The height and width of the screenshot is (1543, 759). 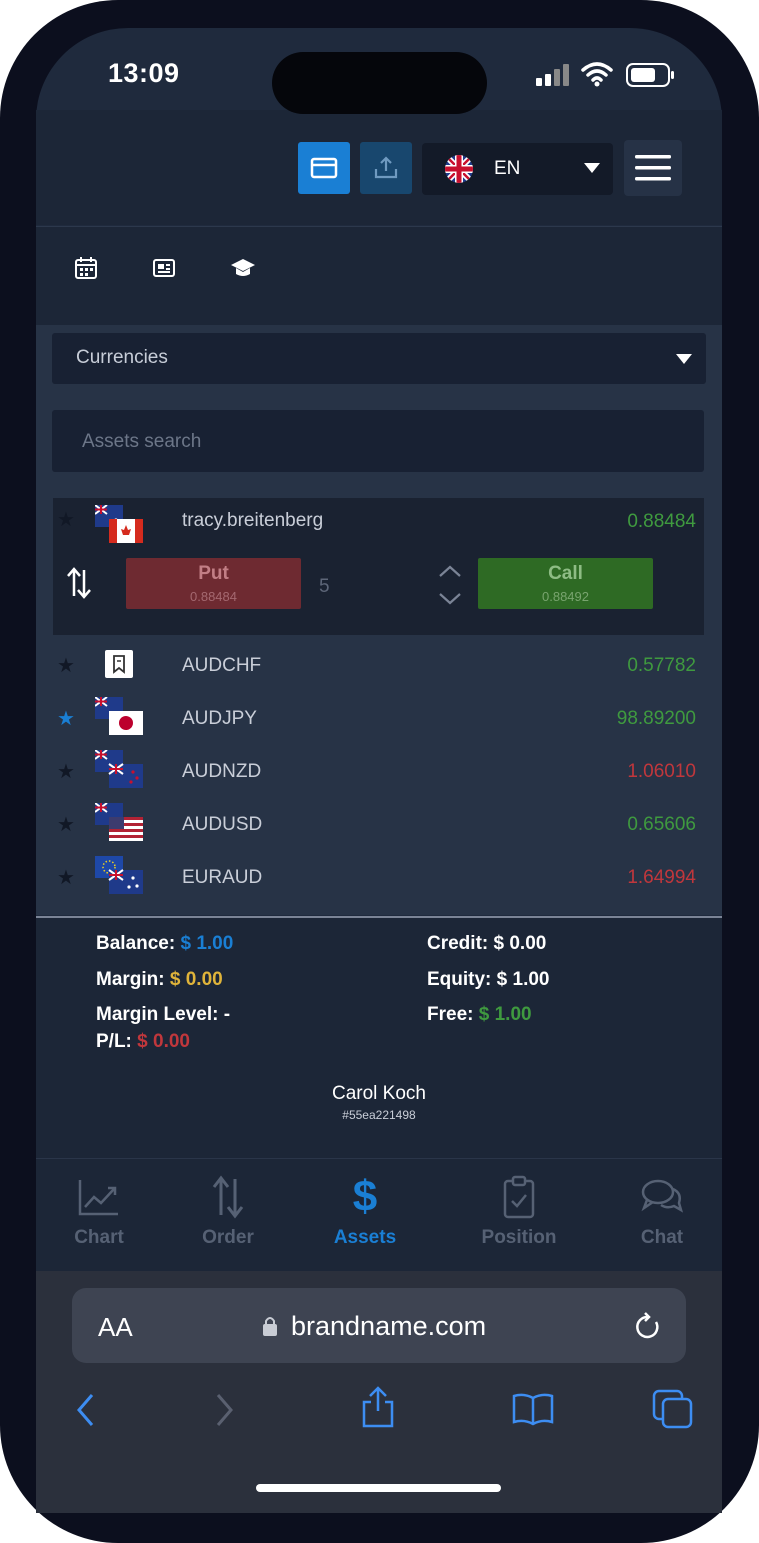 I want to click on nav-order-label: Order, so click(x=228, y=1237).